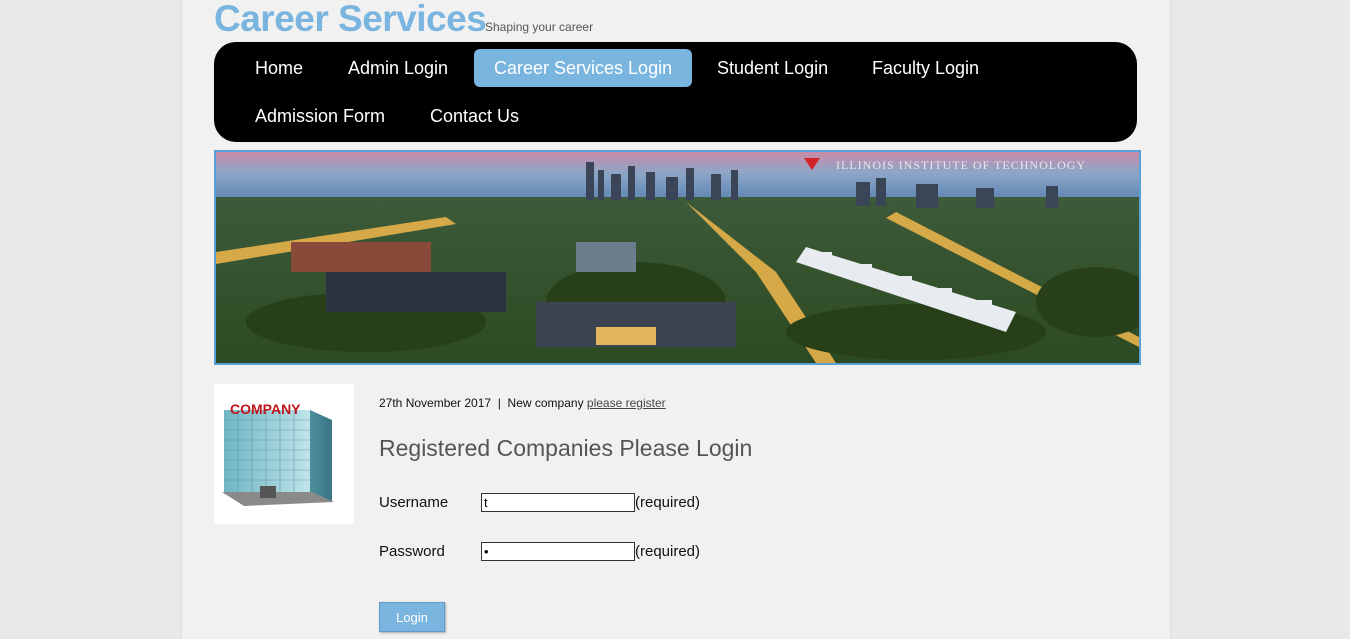 This screenshot has height=639, width=1350. What do you see at coordinates (566, 448) in the screenshot?
I see `login-heading: Registered Companies Please Login` at bounding box center [566, 448].